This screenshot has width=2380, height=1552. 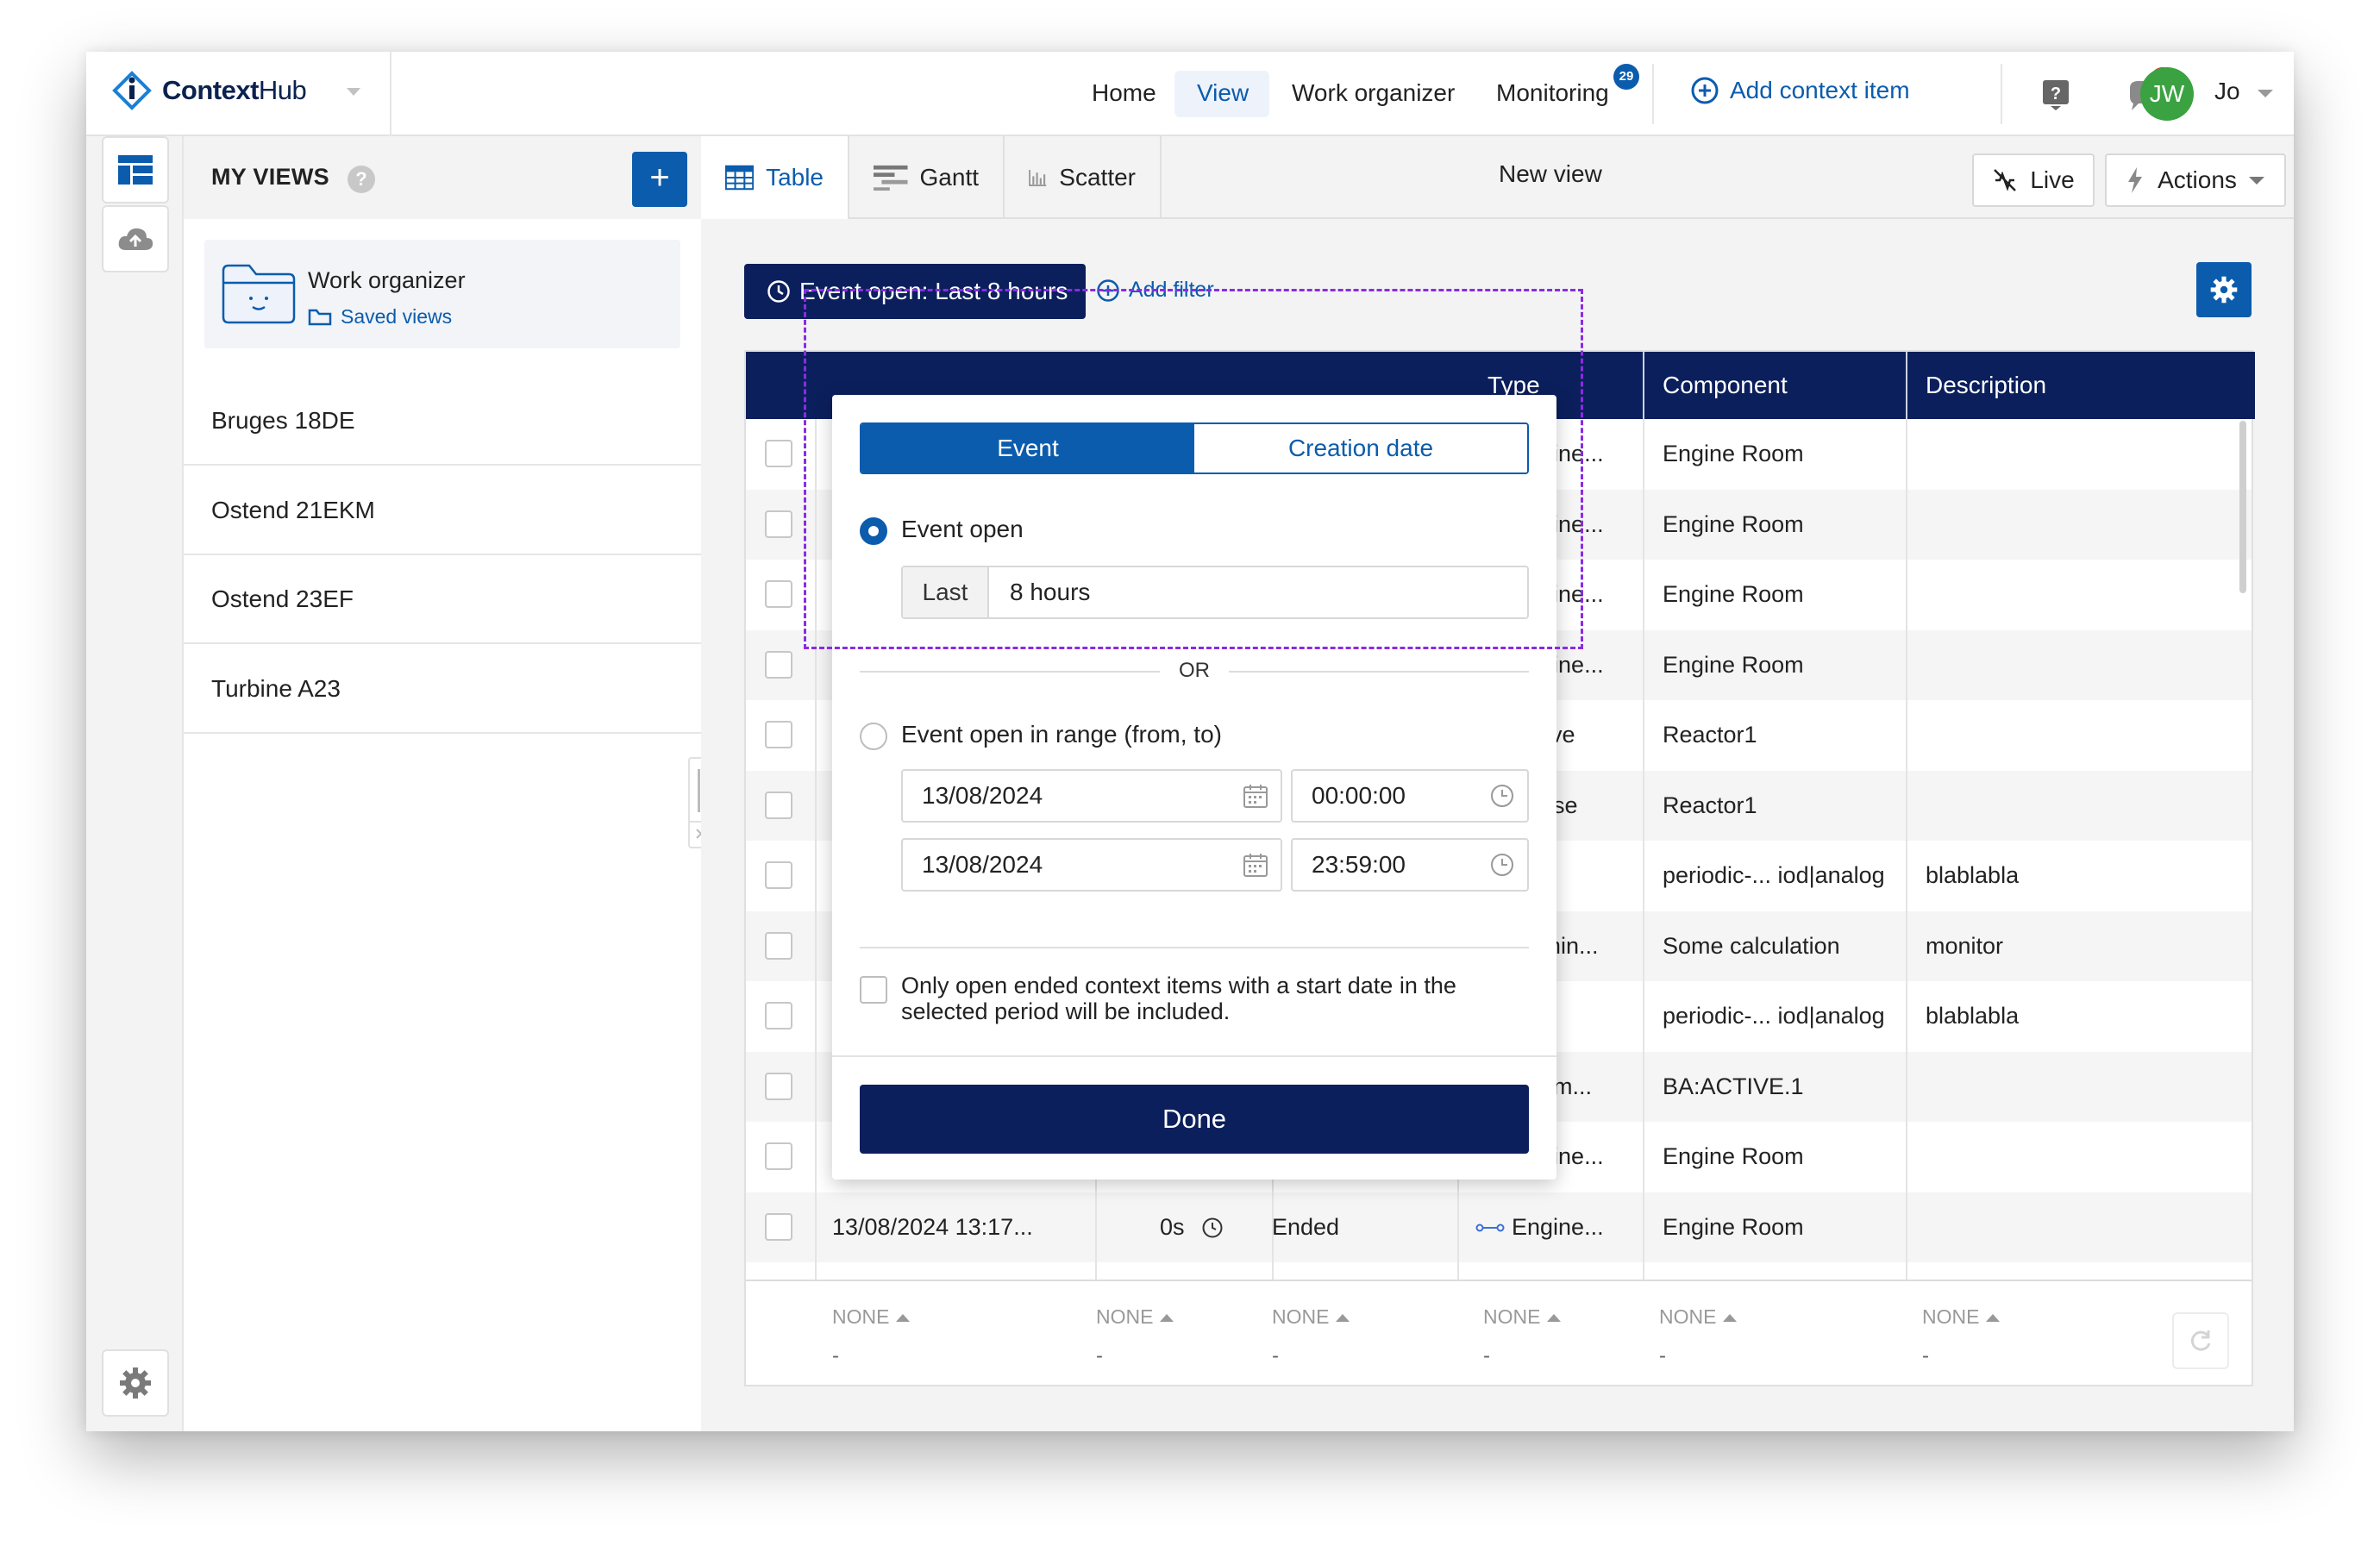 What do you see at coordinates (2227, 92) in the screenshot?
I see `user-name: Jo` at bounding box center [2227, 92].